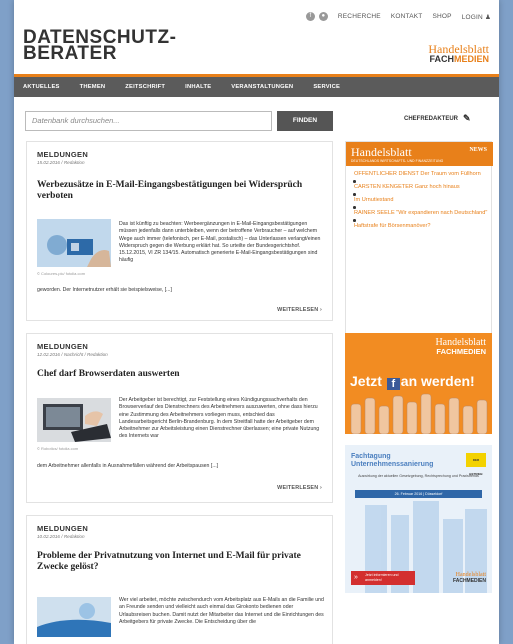 This screenshot has height=644, width=513. Describe the element at coordinates (461, 351) in the screenshot. I see `ad-fachmedien: FACHMEDIEN` at that location.